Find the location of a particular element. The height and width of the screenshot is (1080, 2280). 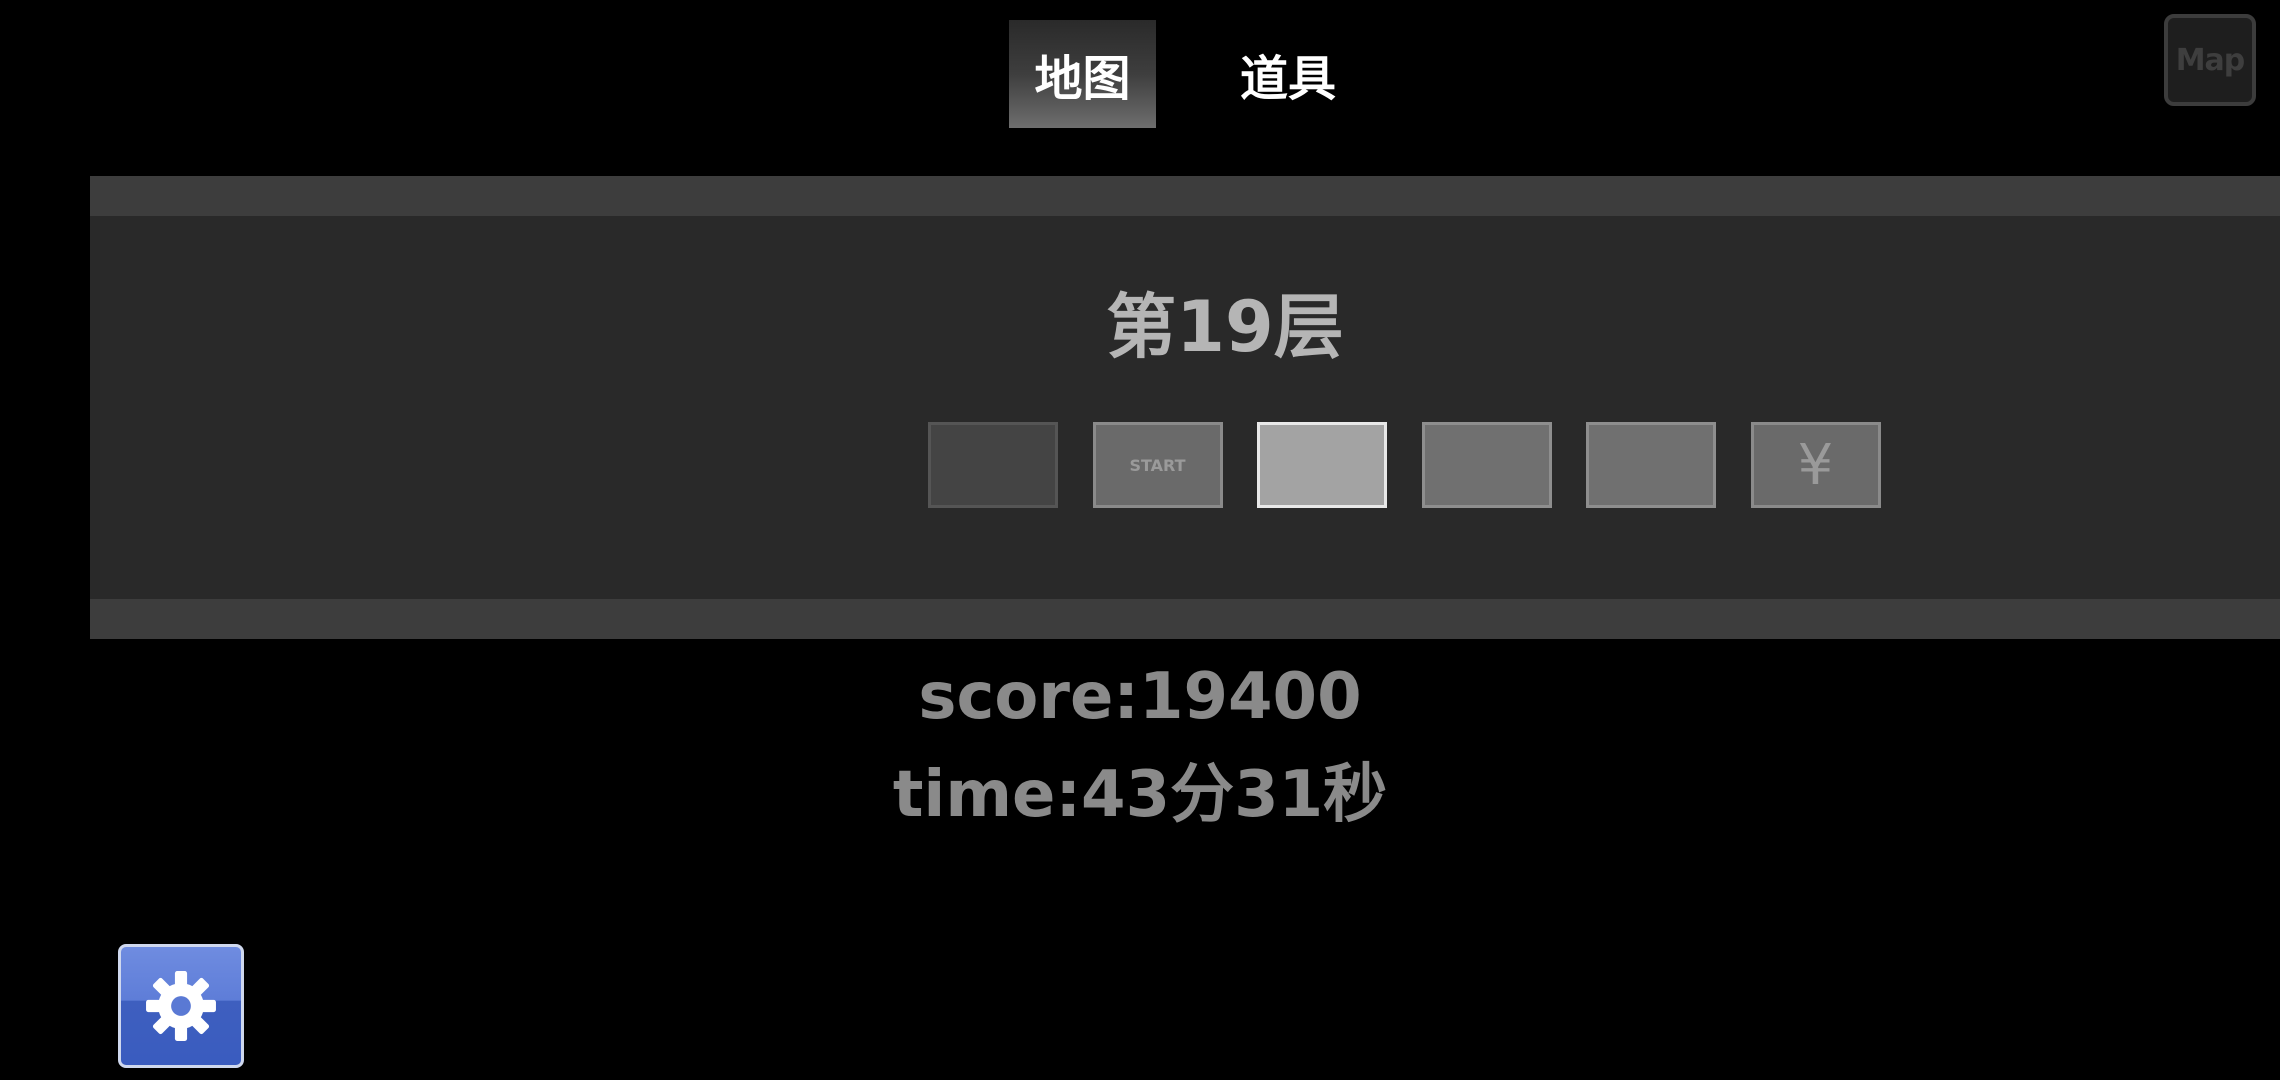

room-cell: ¥ is located at coordinates (1815, 465).